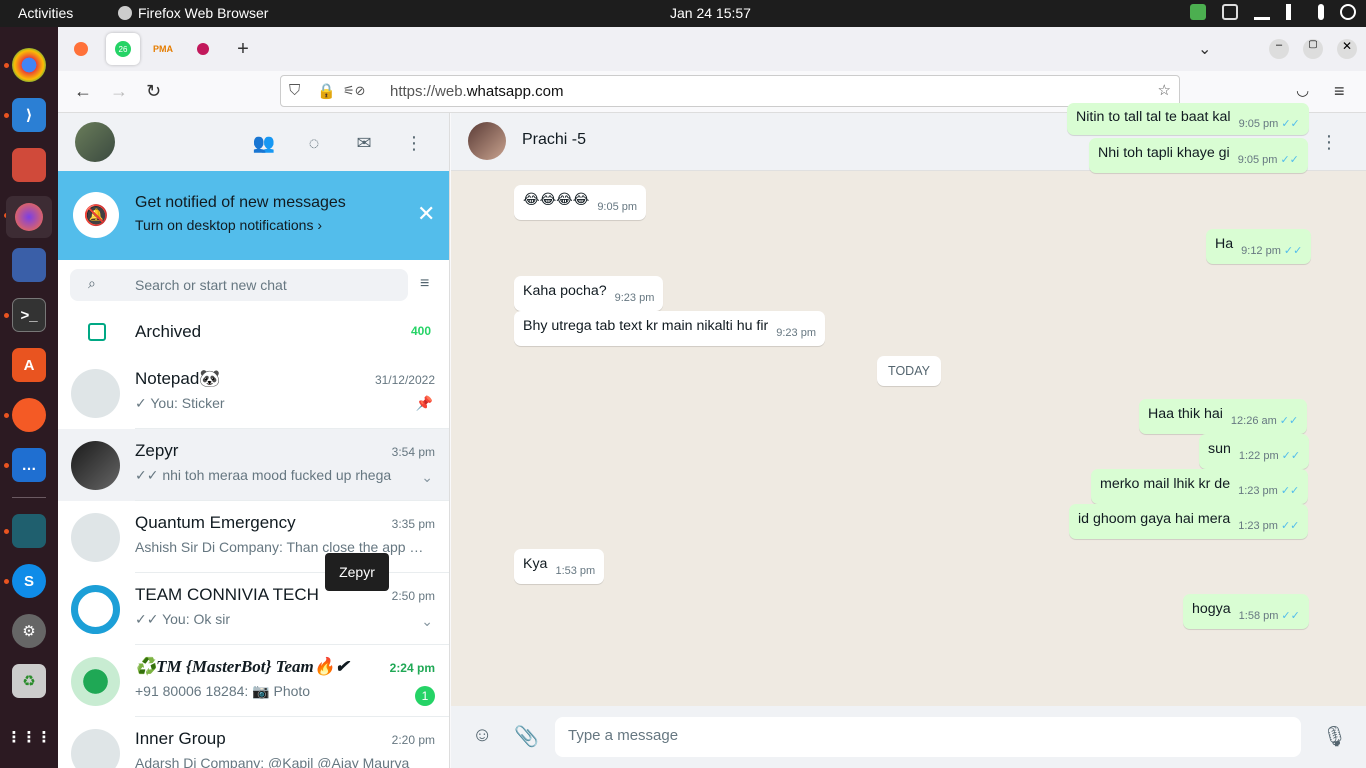  Describe the element at coordinates (29, 315) in the screenshot. I see `terminal-icon: >_` at that location.